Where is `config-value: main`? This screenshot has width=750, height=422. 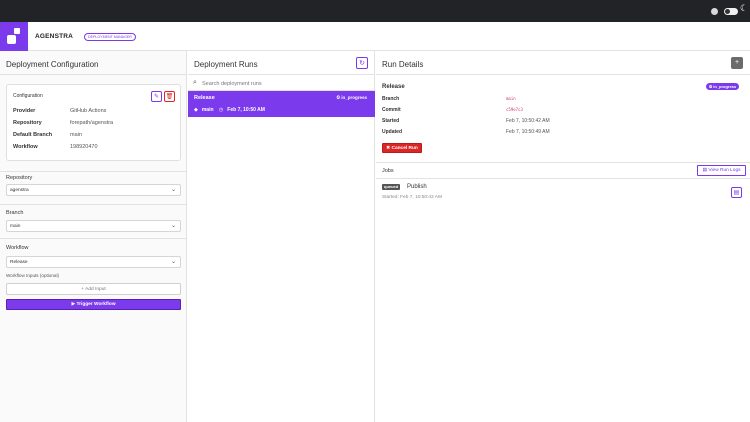
config-value: main is located at coordinates (76, 135).